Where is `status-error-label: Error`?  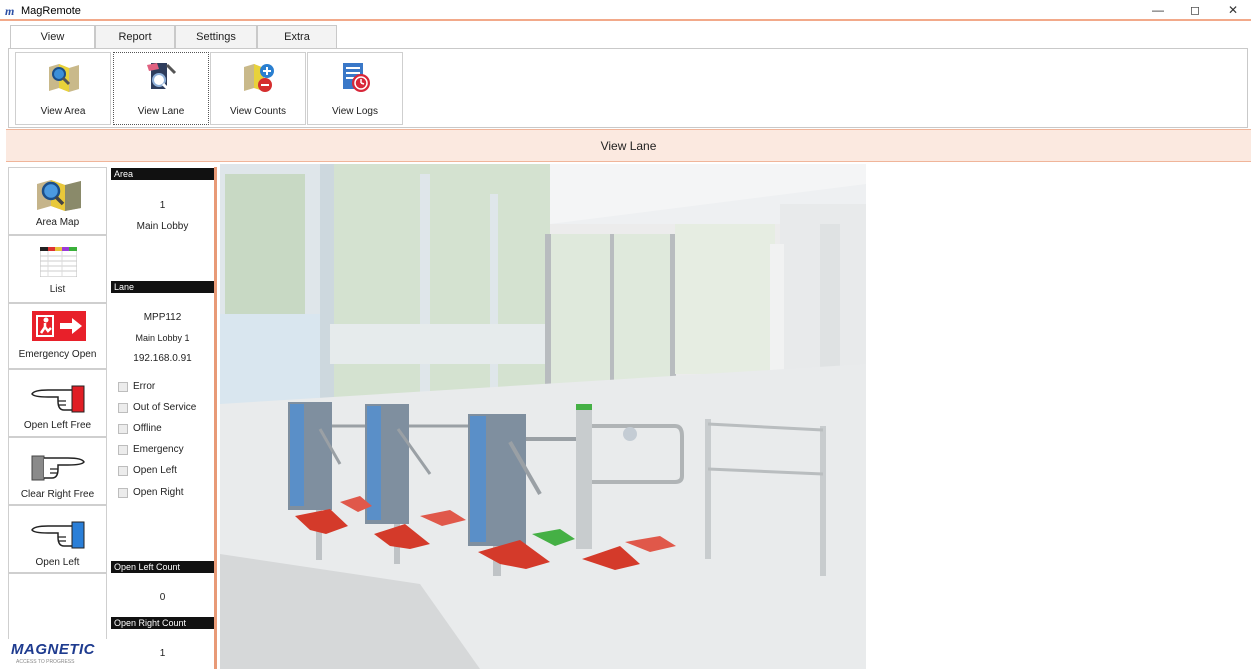
status-error-label: Error is located at coordinates (144, 386).